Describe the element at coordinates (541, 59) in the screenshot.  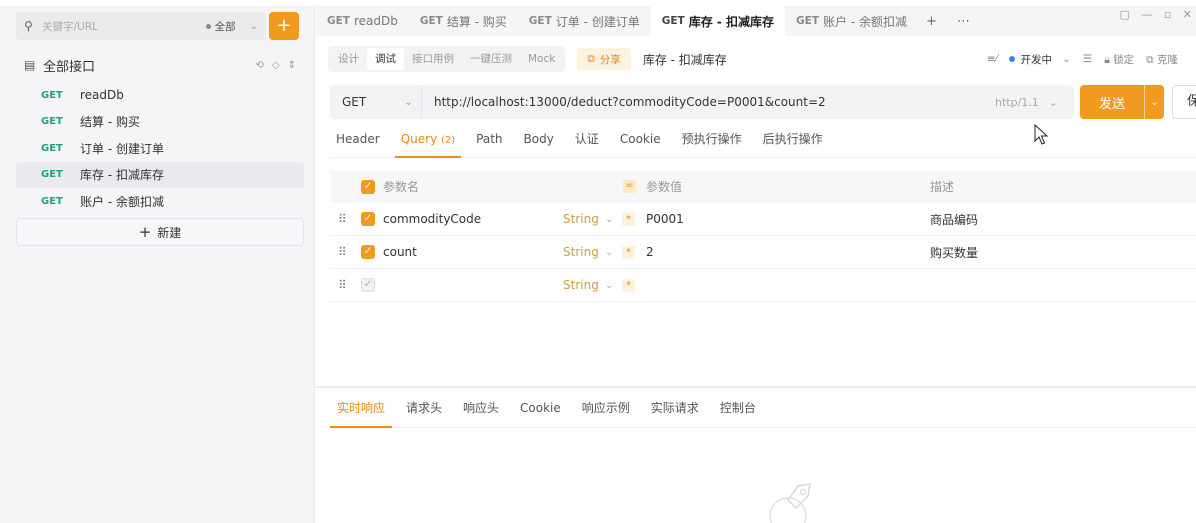
I see `mode-mock: Mock` at that location.